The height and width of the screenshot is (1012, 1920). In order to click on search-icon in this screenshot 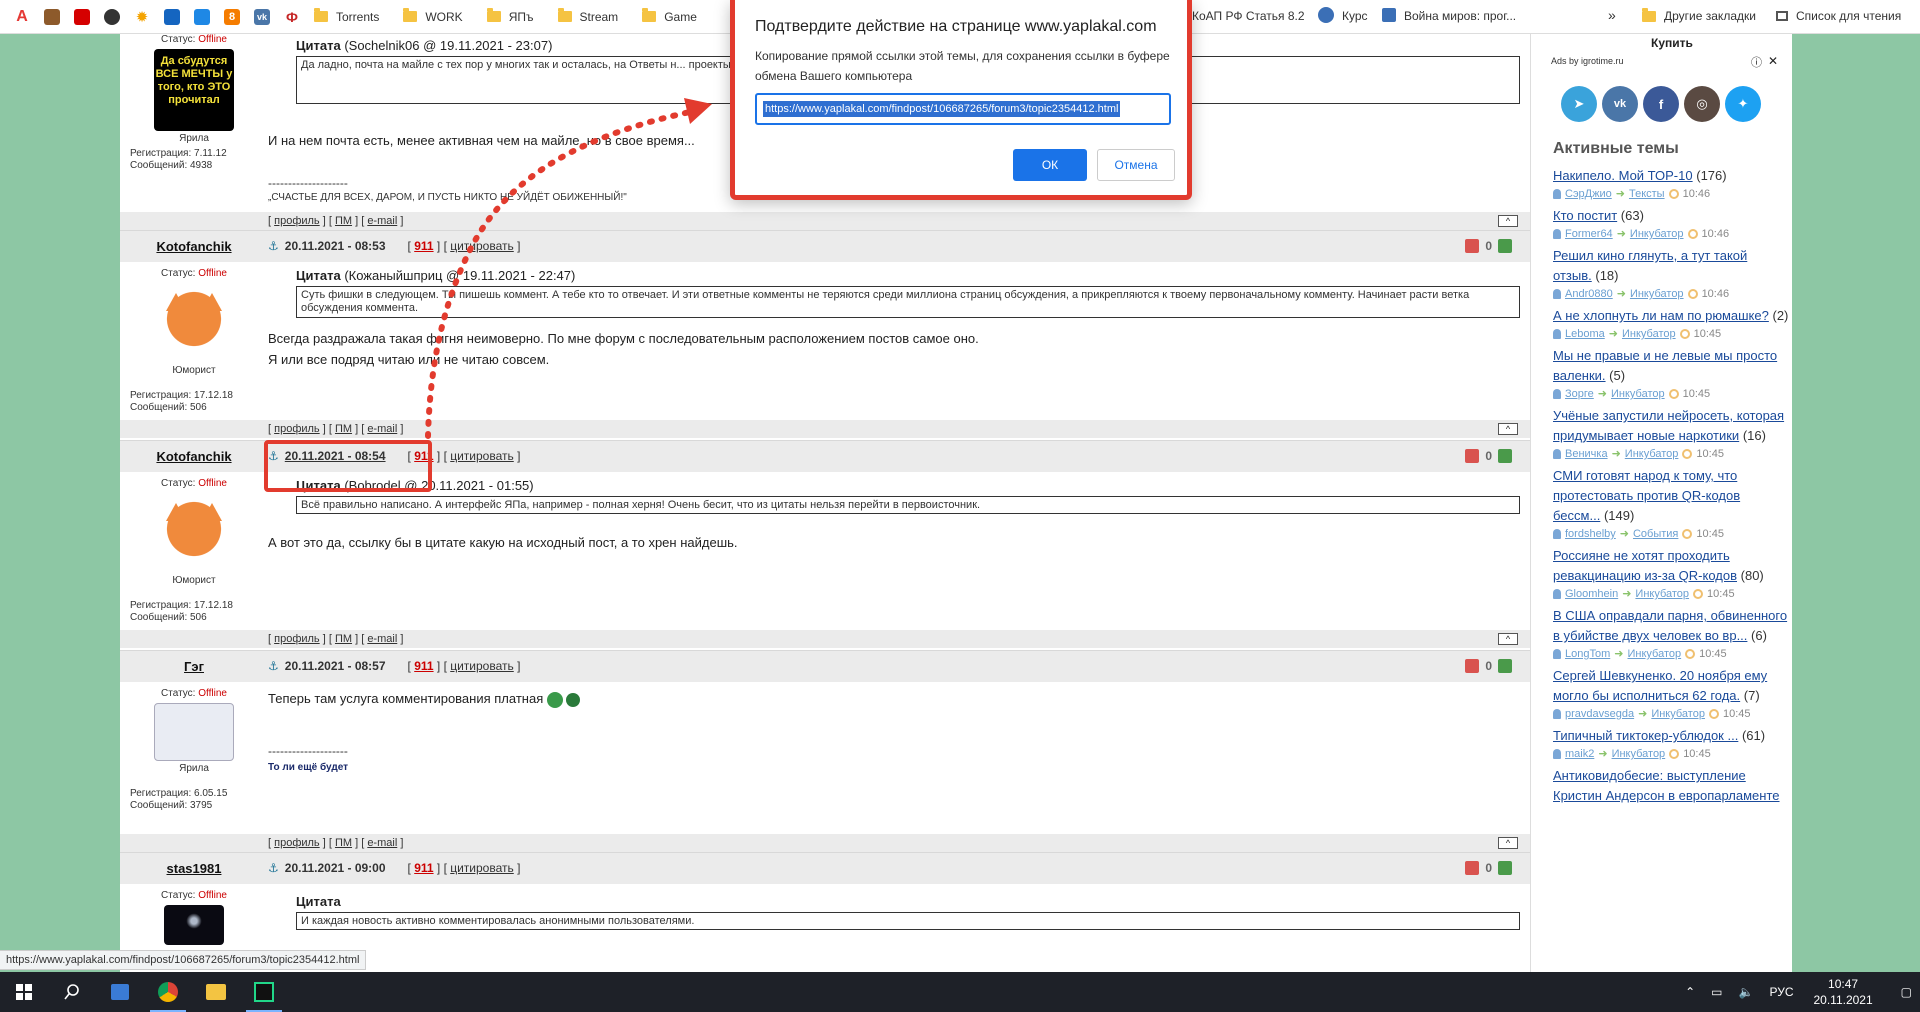, I will do `click(72, 992)`.